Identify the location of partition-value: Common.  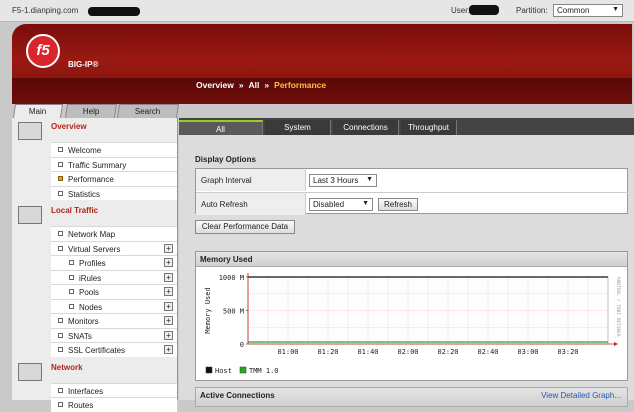
(573, 10).